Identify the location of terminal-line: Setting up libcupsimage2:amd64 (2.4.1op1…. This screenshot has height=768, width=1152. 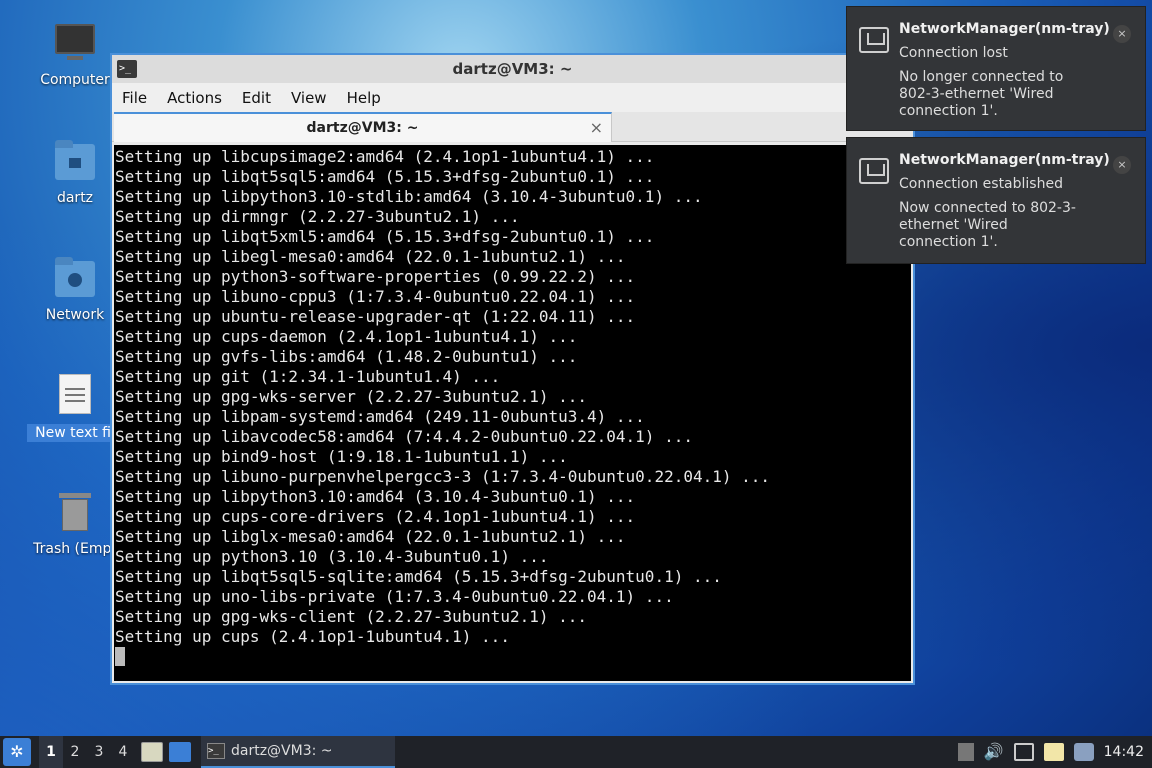
(385, 156).